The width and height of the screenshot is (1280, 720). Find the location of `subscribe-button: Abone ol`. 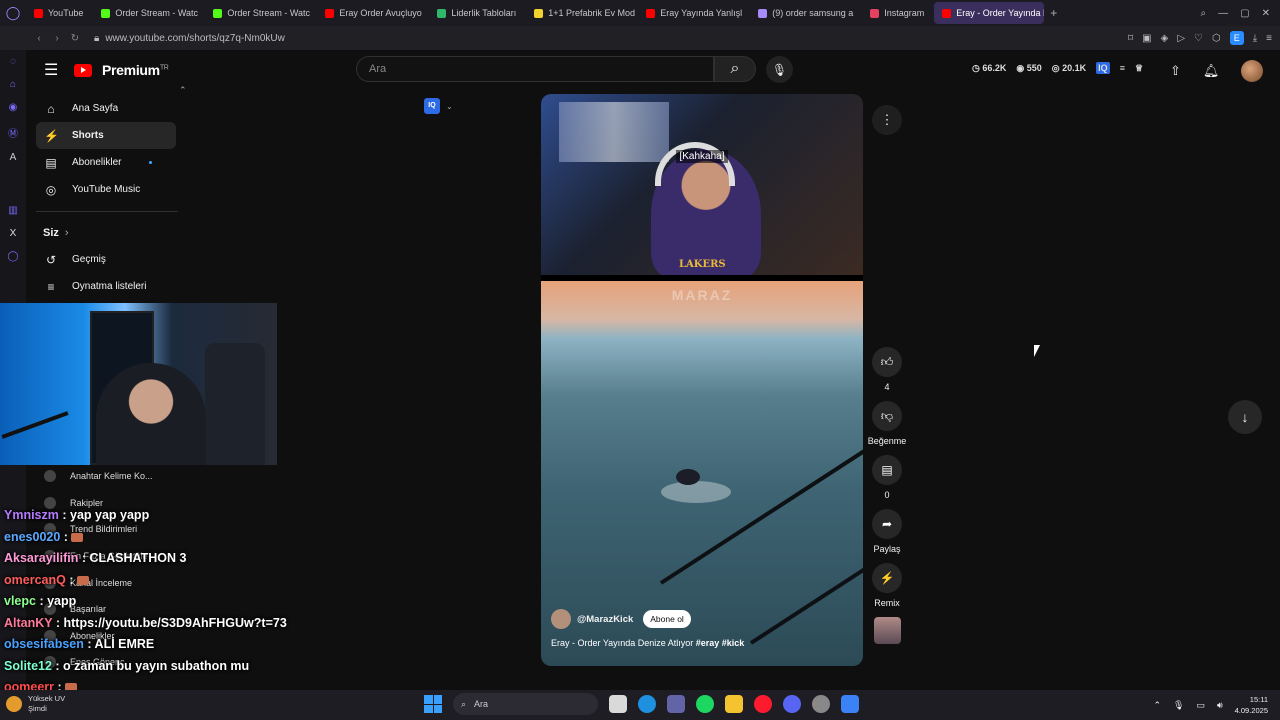

subscribe-button: Abone ol is located at coordinates (667, 619).